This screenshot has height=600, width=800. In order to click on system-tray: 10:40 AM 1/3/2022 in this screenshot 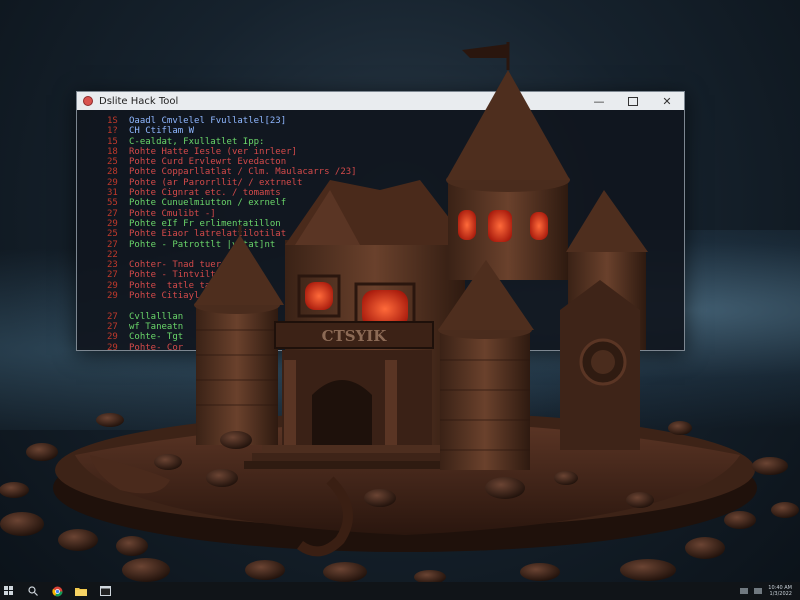, I will do `click(766, 591)`.